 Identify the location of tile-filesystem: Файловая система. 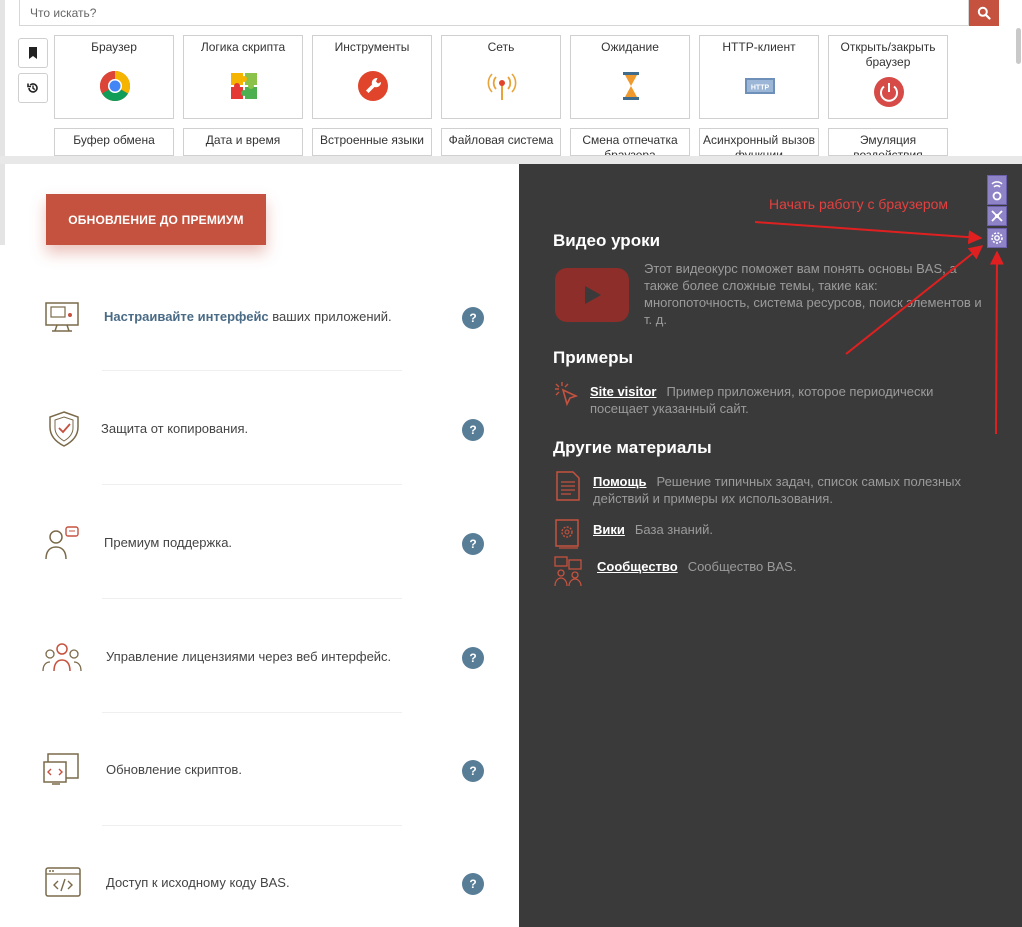
(501, 142).